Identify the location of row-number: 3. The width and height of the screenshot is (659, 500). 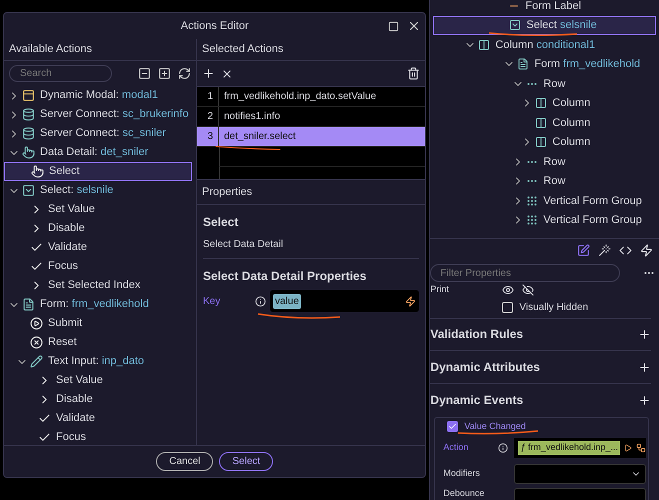
(208, 136).